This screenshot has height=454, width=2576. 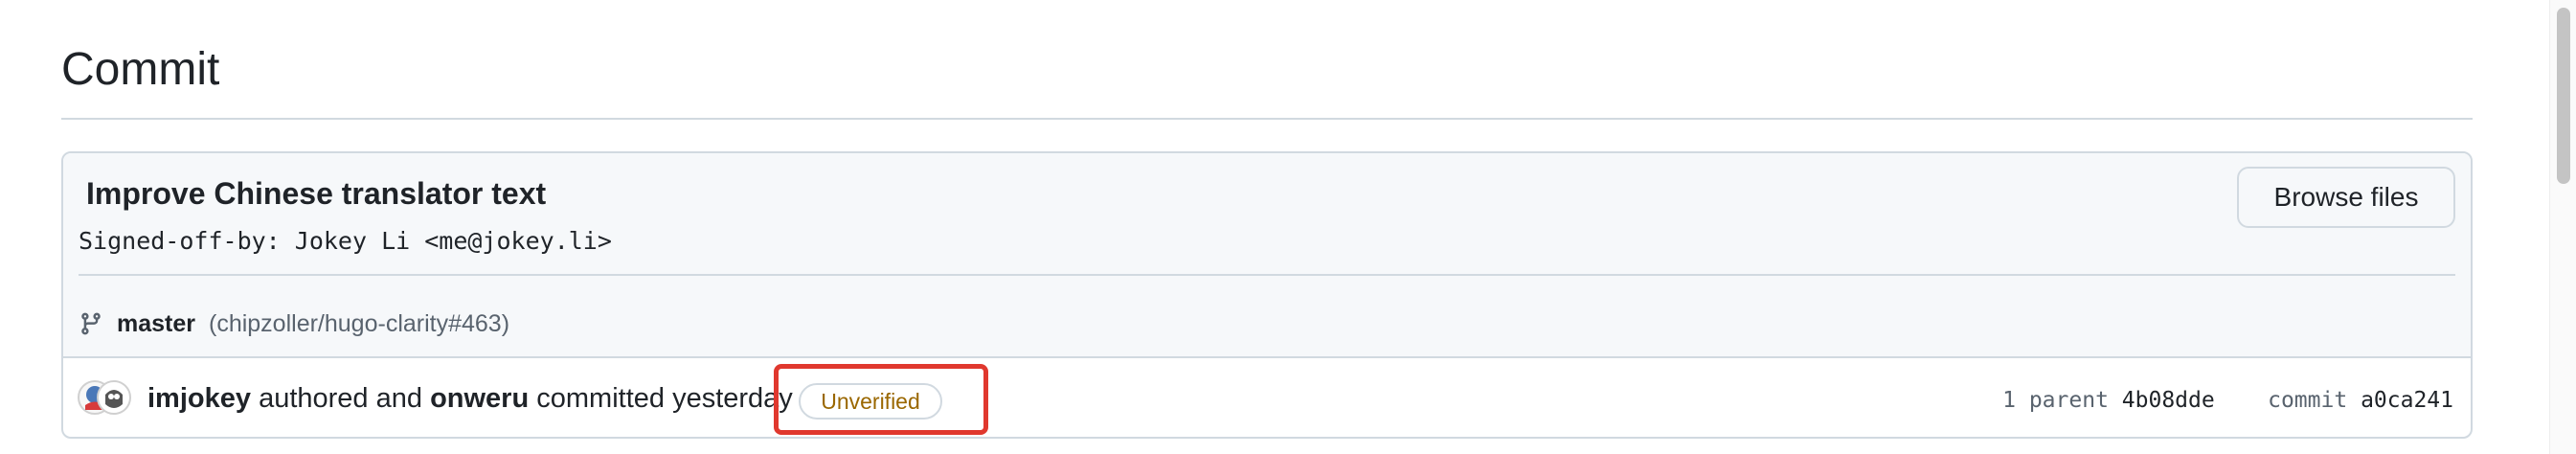 I want to click on parent-count: 1 parent, so click(x=2055, y=400).